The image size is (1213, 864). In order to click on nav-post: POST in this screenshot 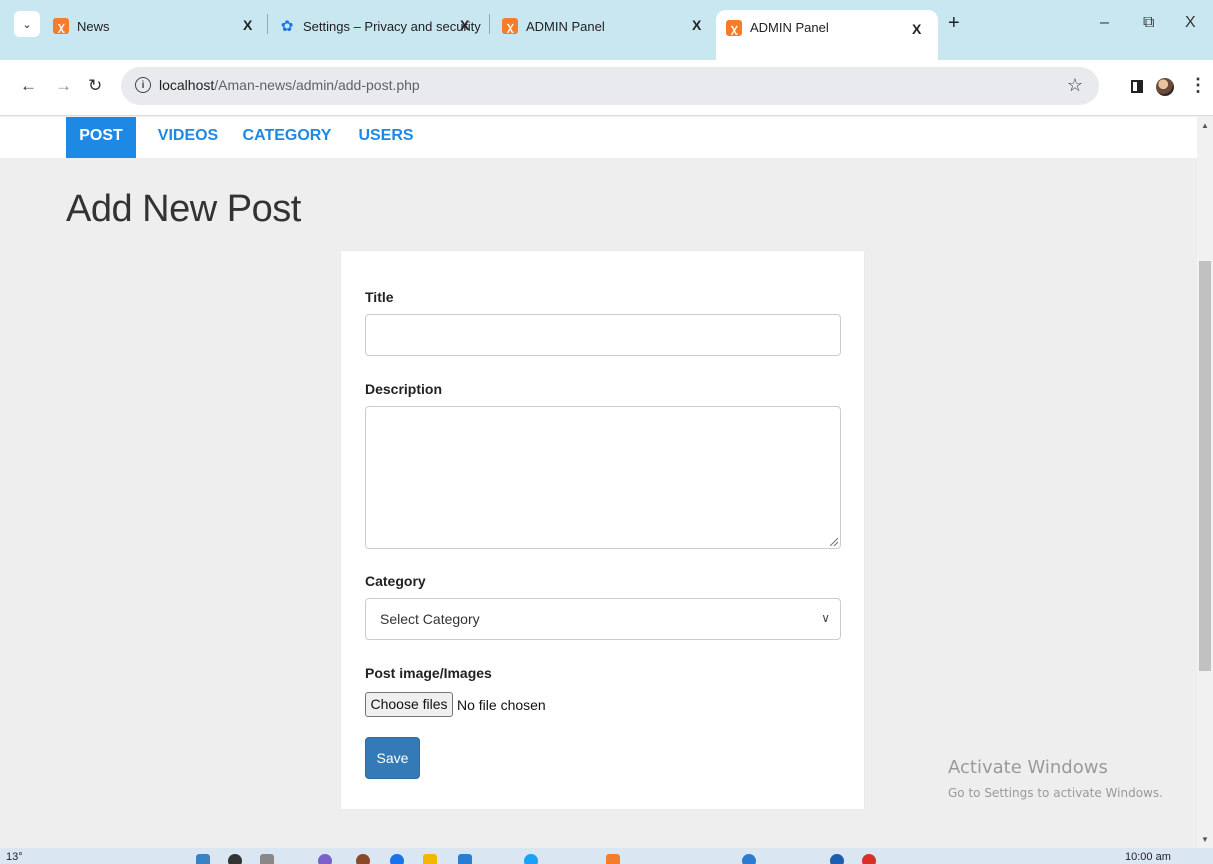, I will do `click(101, 137)`.